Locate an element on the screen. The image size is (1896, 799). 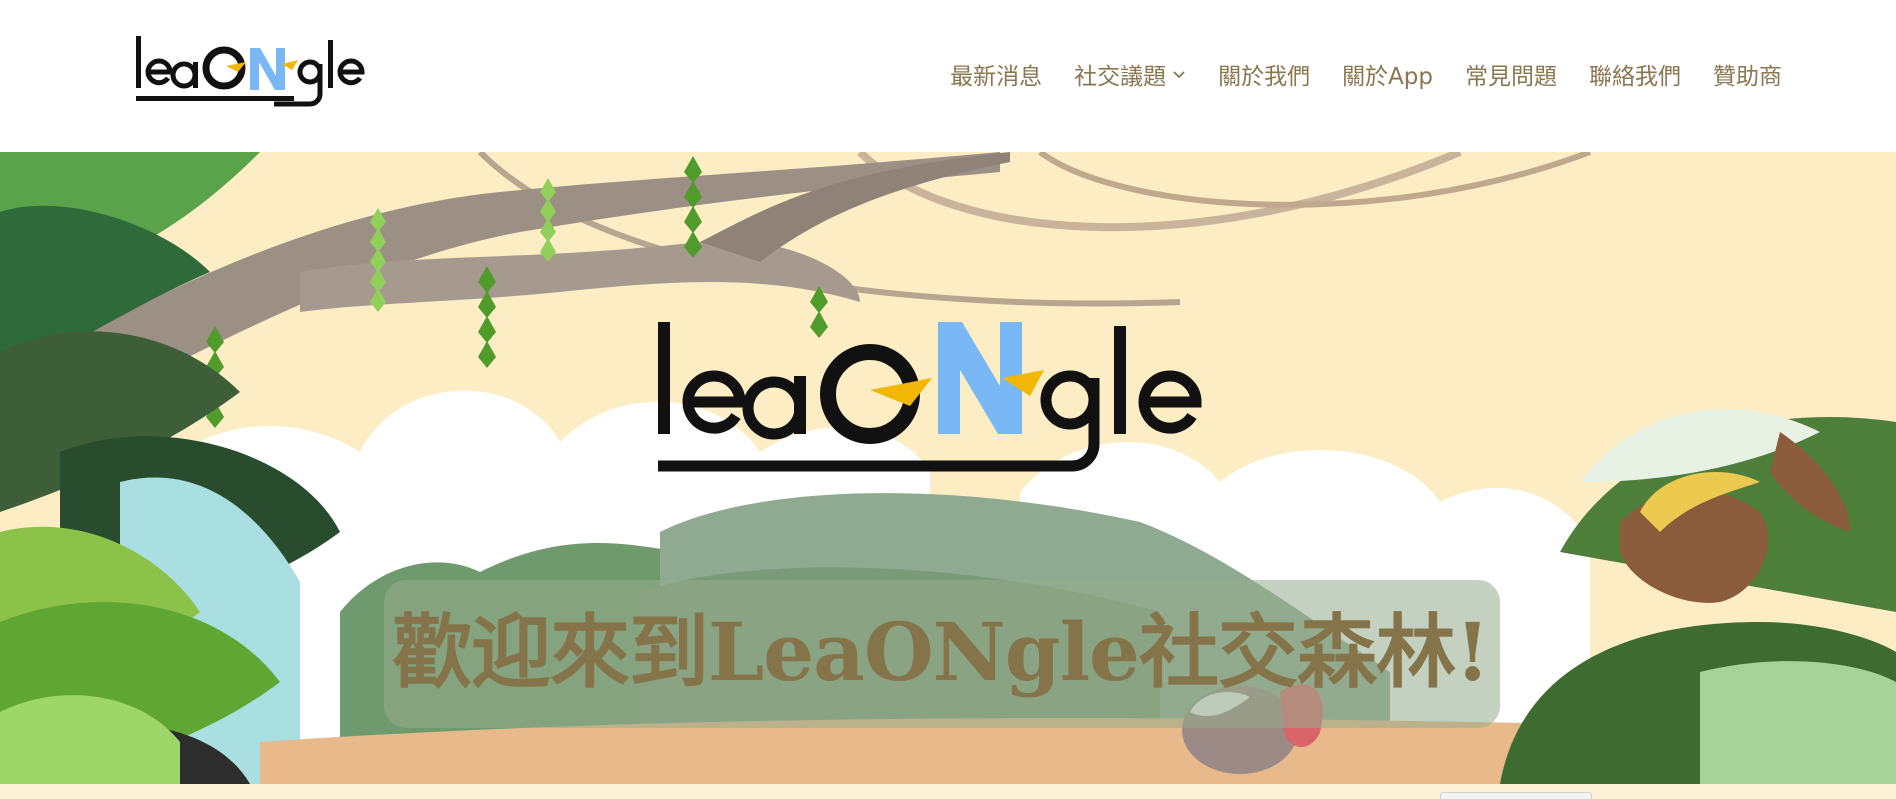
site-logo is located at coordinates (257, 68).